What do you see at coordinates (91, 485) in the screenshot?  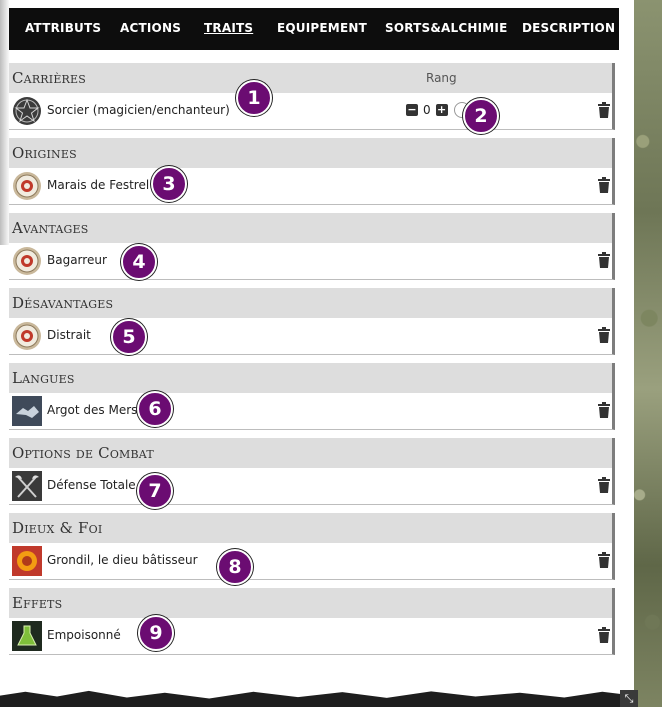 I see `combat-option-name: Défense Totale` at bounding box center [91, 485].